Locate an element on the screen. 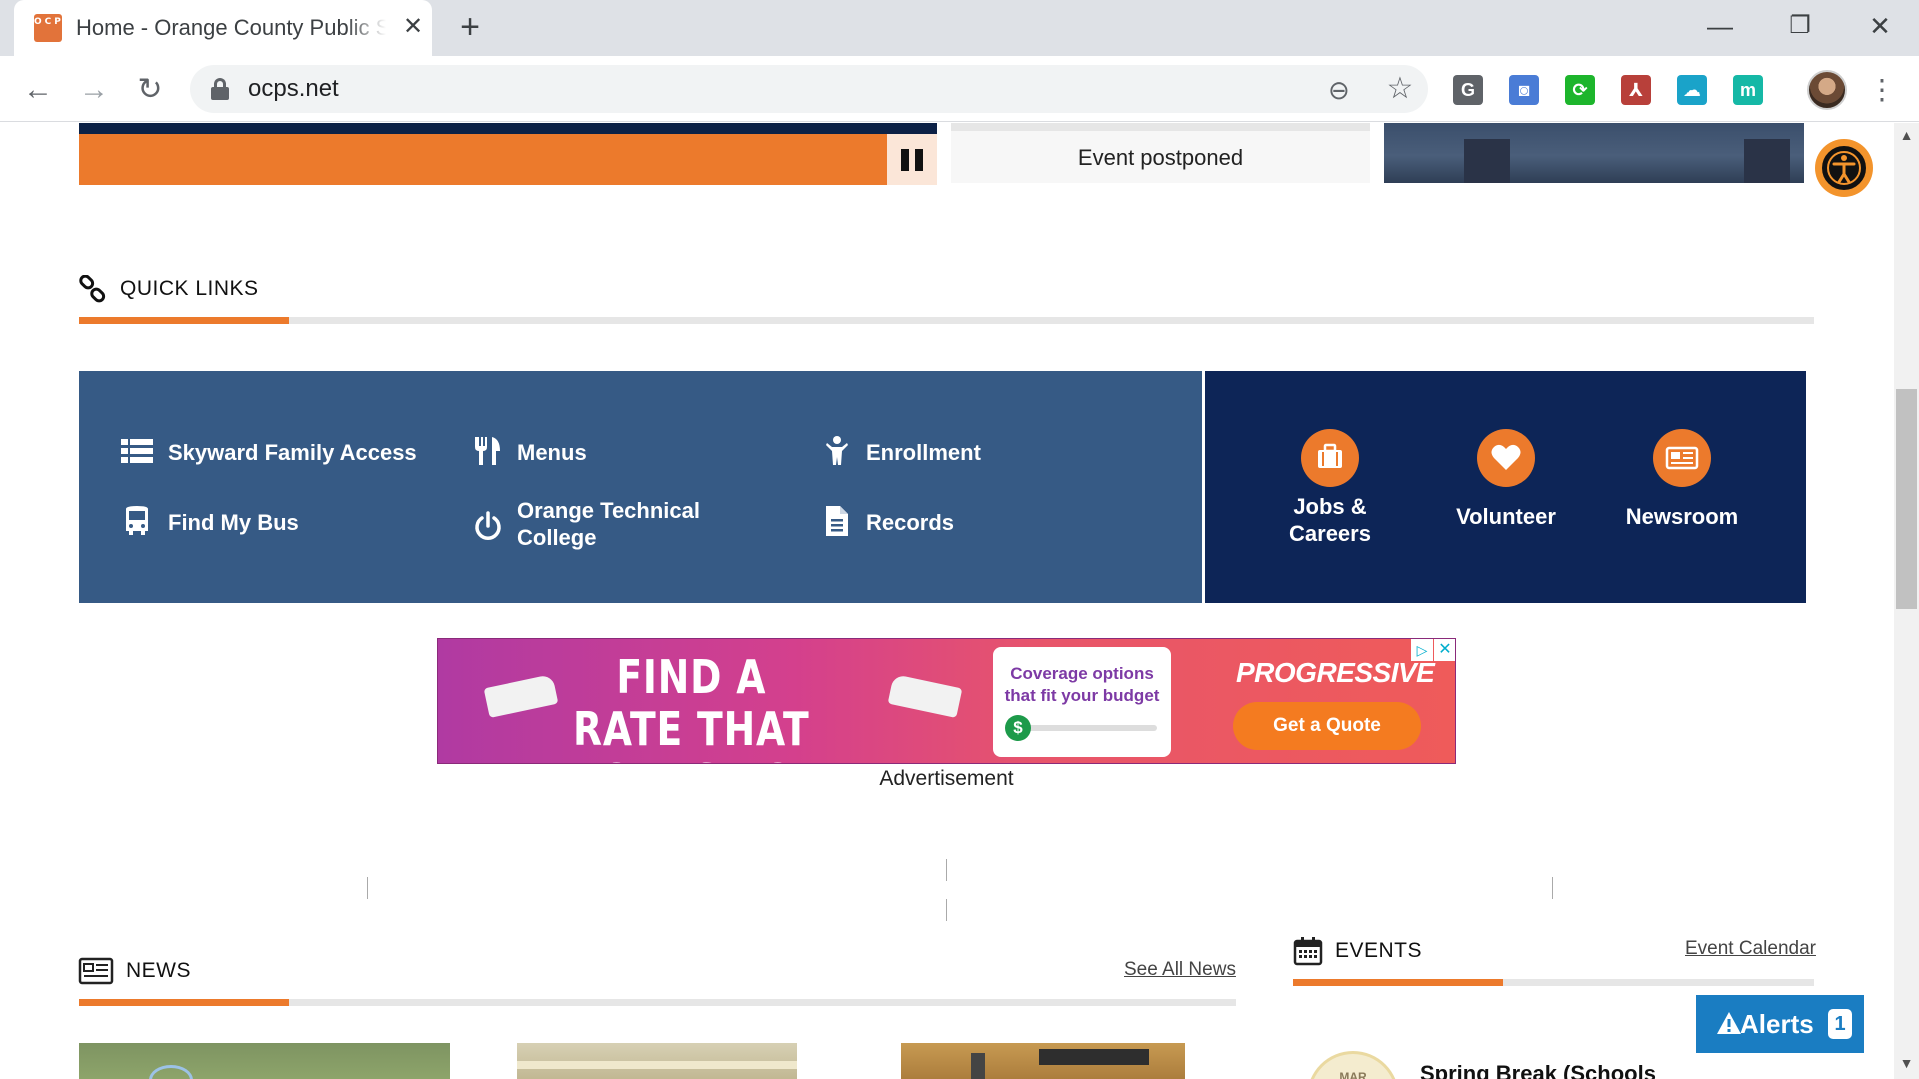 Image resolution: width=1919 pixels, height=1079 pixels. quick-link-jobs-careers: Jobs & Careers is located at coordinates (1330, 494).